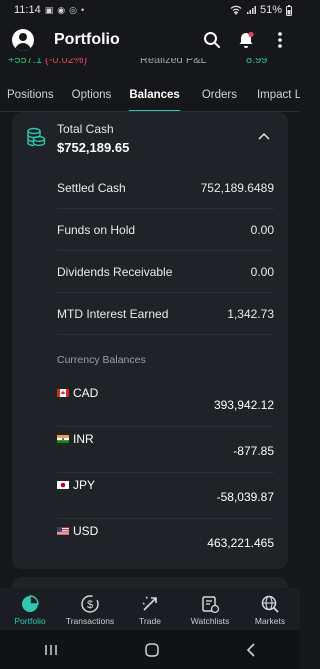 The image size is (320, 669). What do you see at coordinates (48, 62) in the screenshot?
I see `unrealized-pnl: +557.1 (-0.02%)` at bounding box center [48, 62].